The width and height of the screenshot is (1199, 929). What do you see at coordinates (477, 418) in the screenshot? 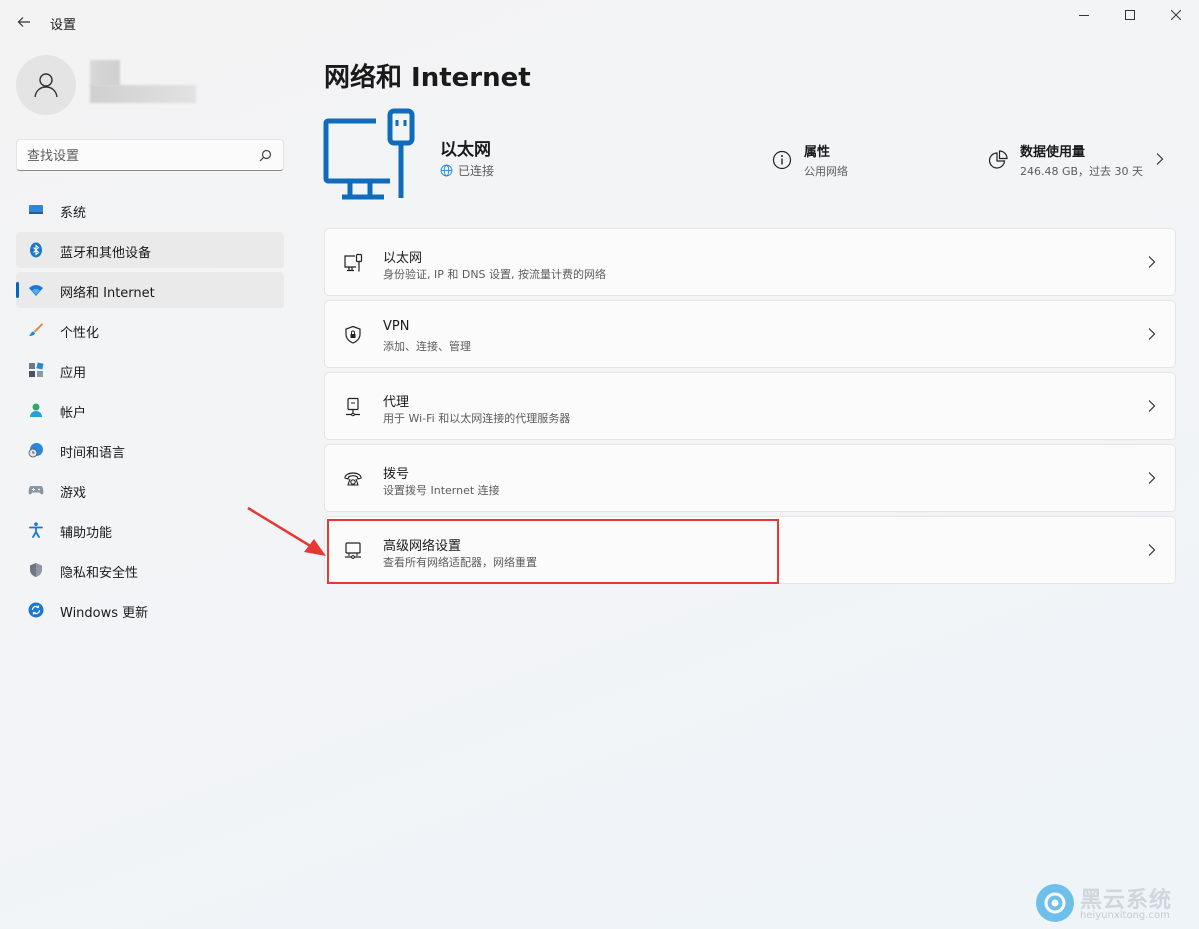
I see `card-subtitle: 用于 Wi-Fi 和以太网连接的代理服务器` at bounding box center [477, 418].